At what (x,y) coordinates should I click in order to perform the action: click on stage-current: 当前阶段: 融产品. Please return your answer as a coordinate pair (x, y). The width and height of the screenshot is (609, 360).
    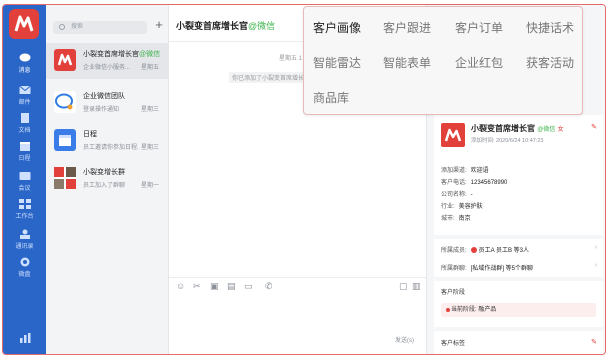
    Looking at the image, I should click on (518, 310).